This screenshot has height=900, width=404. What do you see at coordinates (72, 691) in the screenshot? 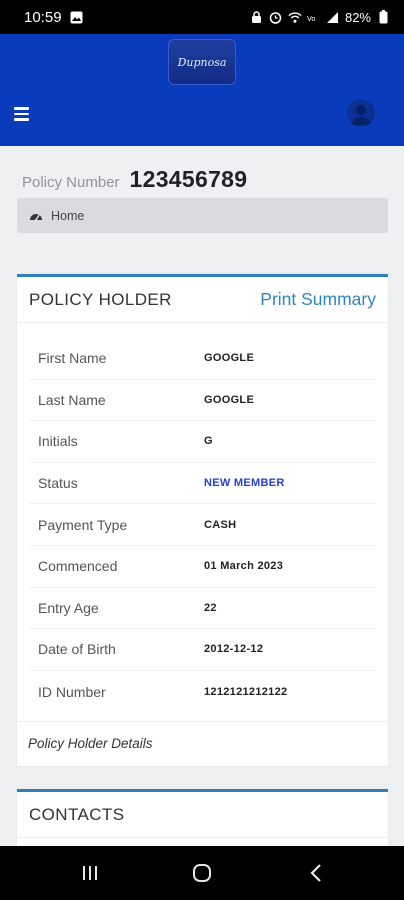
I see `detail-label: ID Number` at bounding box center [72, 691].